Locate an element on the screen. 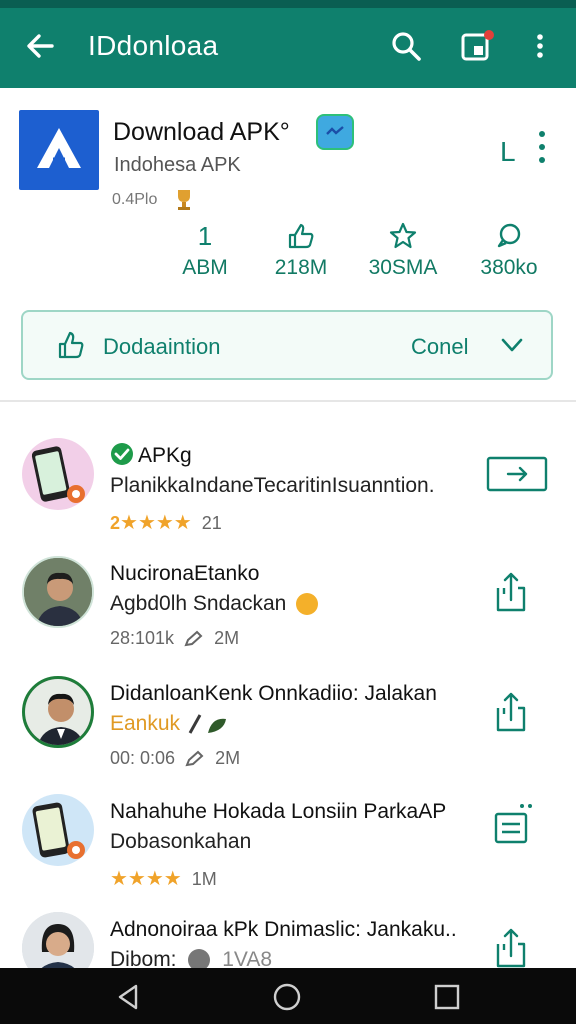 The height and width of the screenshot is (1024, 576). cancel-button: Conel is located at coordinates (439, 347).